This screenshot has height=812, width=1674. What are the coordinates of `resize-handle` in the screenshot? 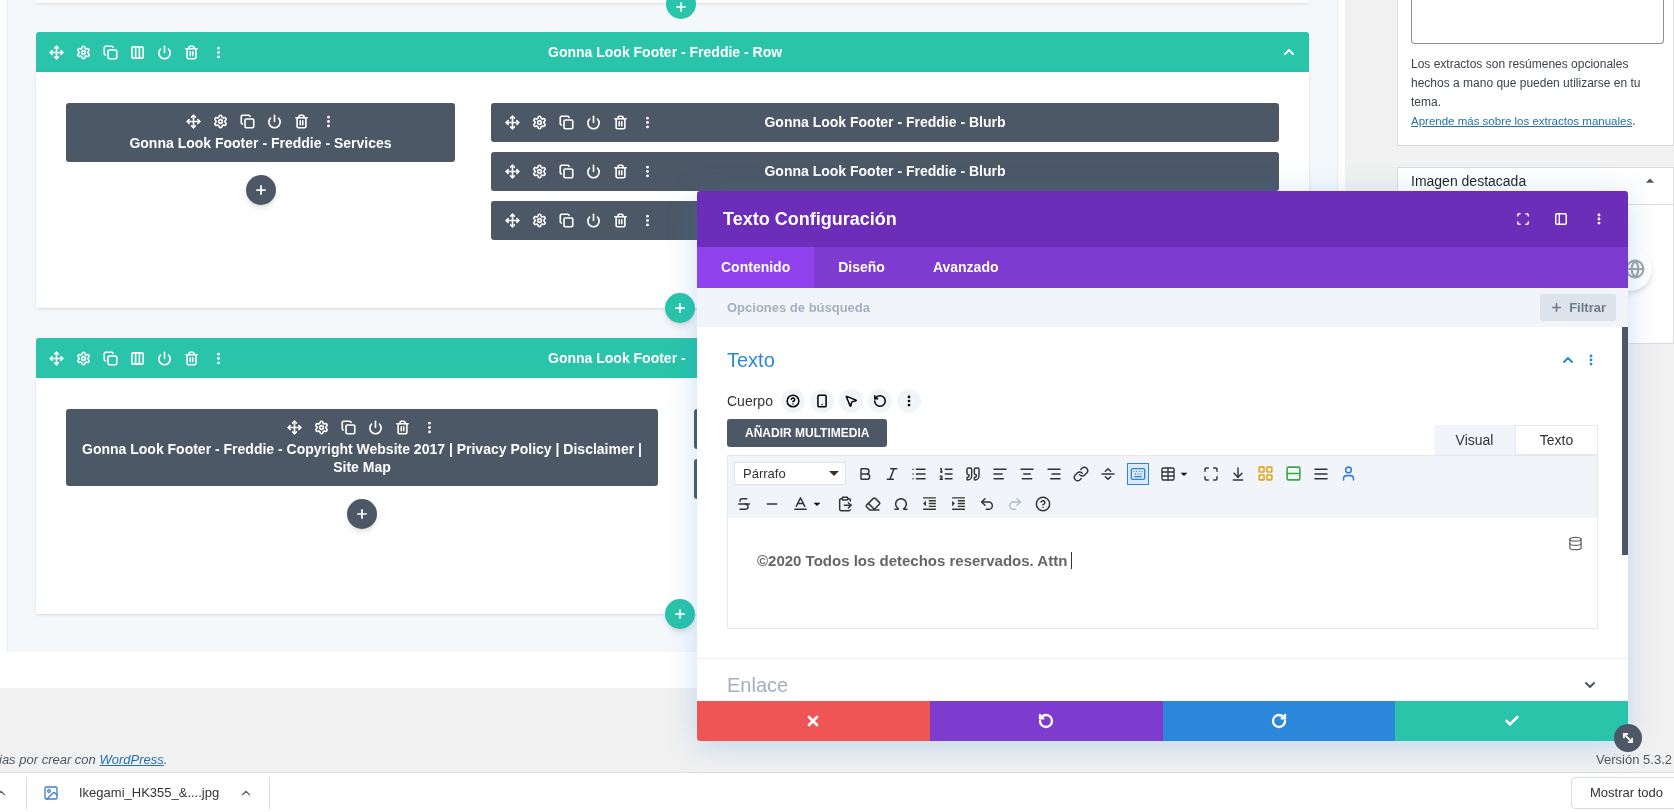 It's located at (1628, 738).